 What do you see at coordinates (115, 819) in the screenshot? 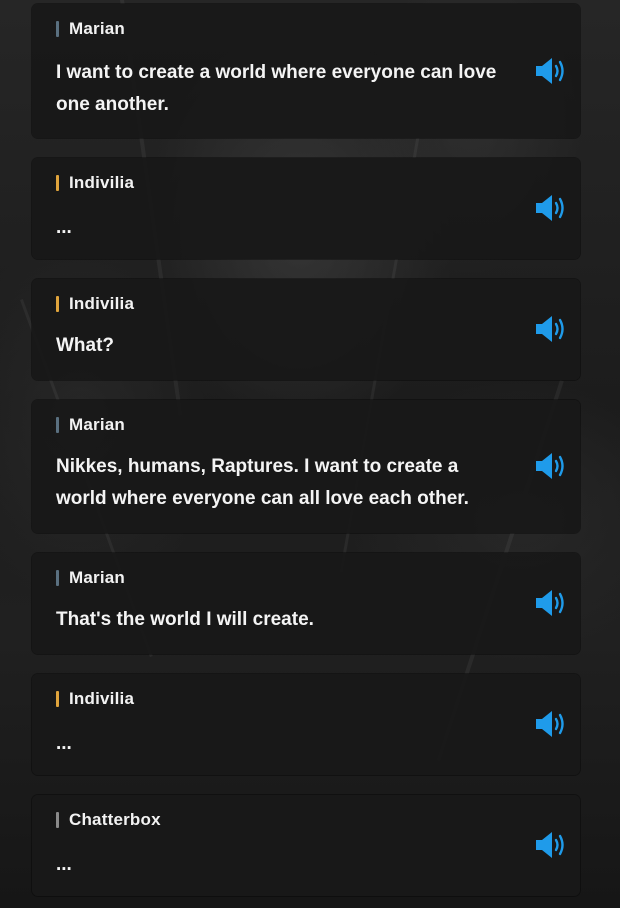
I see `speaker-name: Chatterbox` at bounding box center [115, 819].